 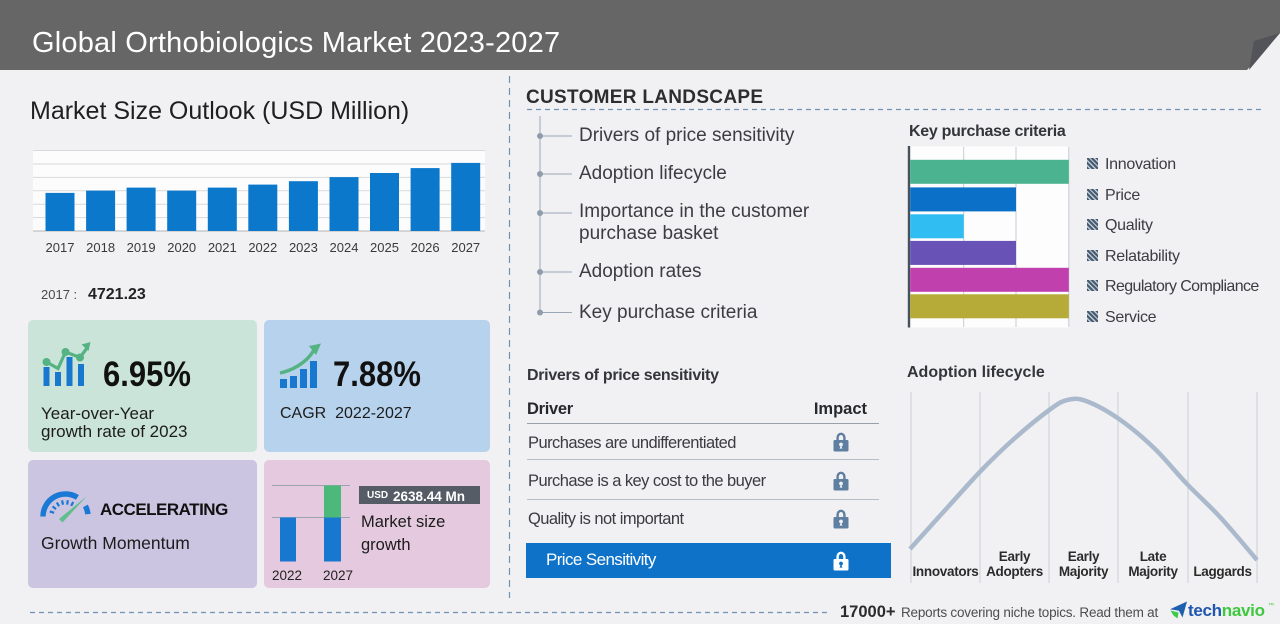 I want to click on svg-text: 2021, so click(x=222, y=247).